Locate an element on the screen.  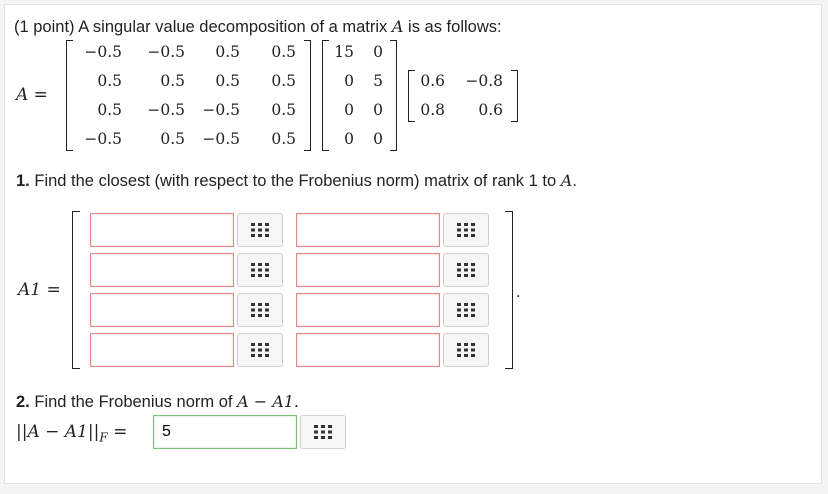
sigma-matrix-cell: 5 is located at coordinates (378, 81).